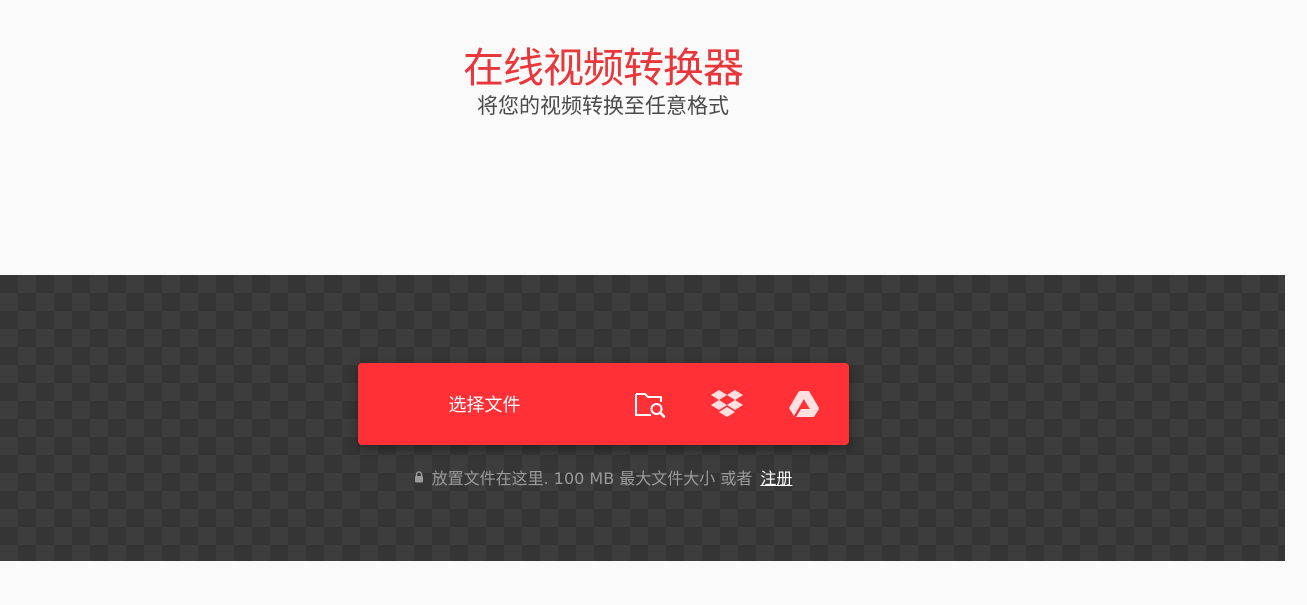 The image size is (1307, 605). Describe the element at coordinates (776, 477) in the screenshot. I see `signup-link: 注册` at that location.